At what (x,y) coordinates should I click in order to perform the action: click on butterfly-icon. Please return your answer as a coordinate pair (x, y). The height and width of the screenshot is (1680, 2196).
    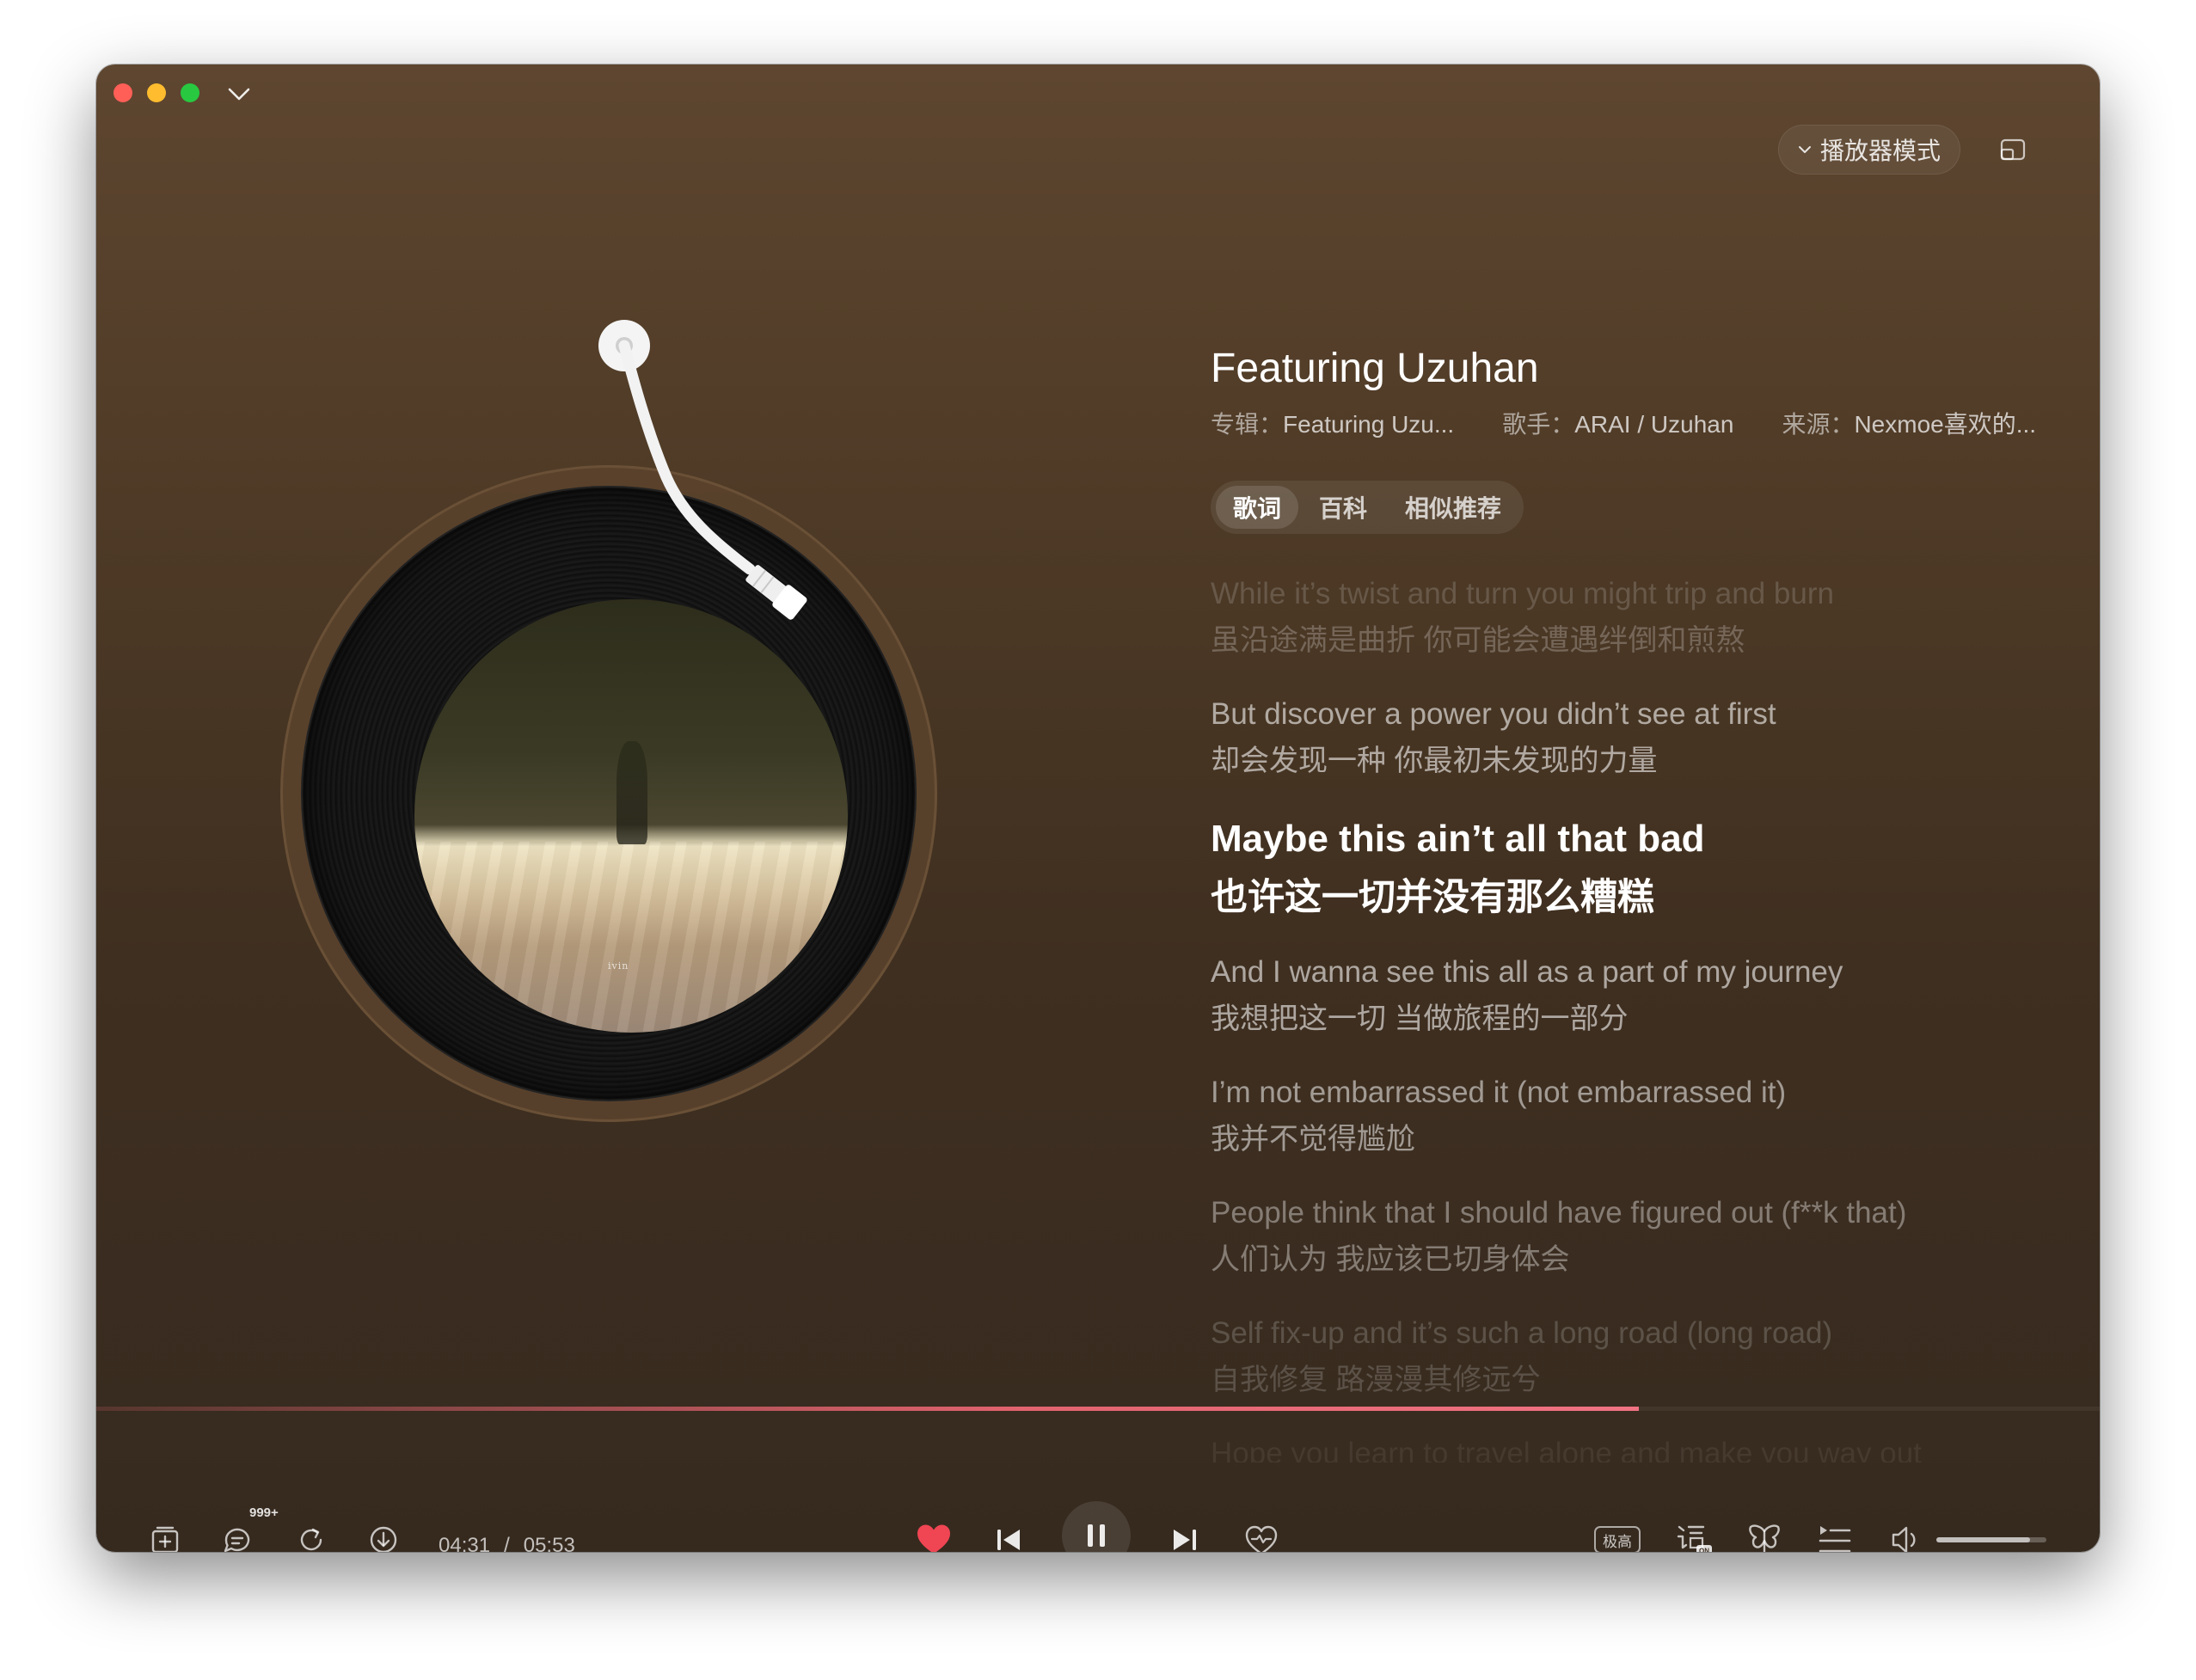
    Looking at the image, I should click on (1764, 1538).